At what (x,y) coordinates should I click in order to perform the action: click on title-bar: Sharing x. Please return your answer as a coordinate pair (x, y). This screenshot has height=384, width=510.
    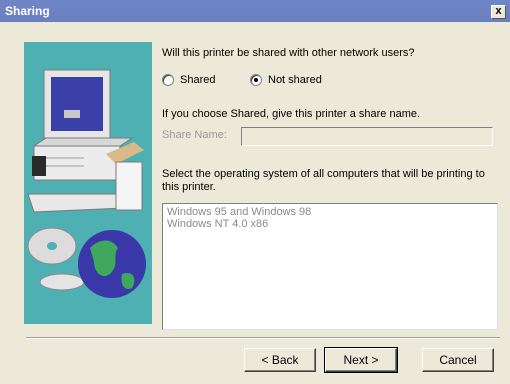
    Looking at the image, I should click on (255, 11).